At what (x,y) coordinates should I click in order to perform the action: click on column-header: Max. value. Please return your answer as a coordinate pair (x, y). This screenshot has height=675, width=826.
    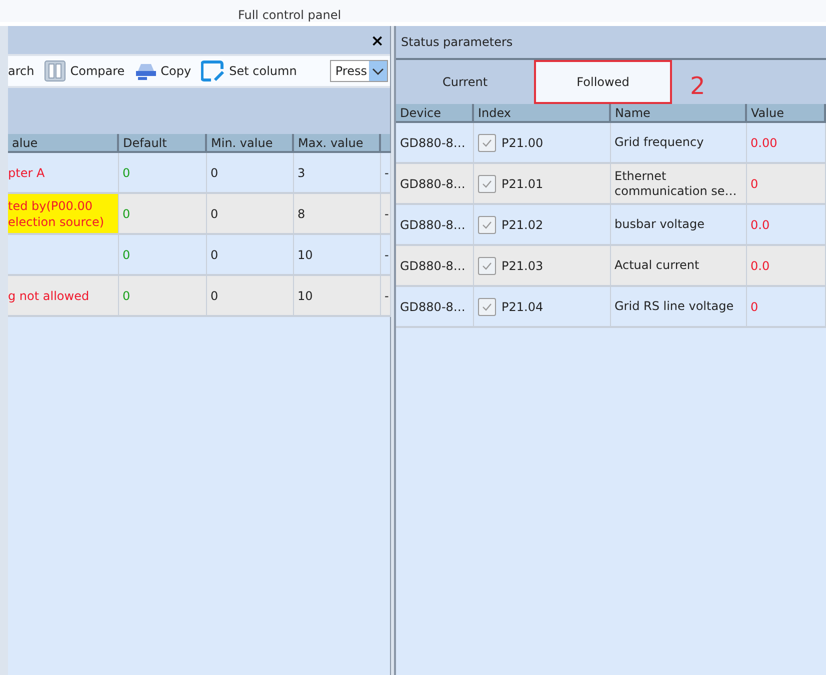
    Looking at the image, I should click on (336, 143).